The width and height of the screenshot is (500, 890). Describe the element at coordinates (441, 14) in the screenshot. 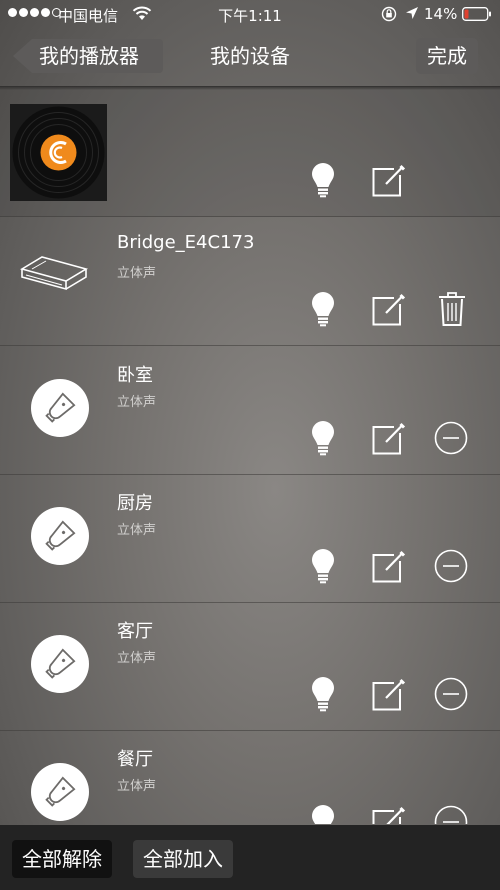

I see `battery-percentage: 14%` at that location.